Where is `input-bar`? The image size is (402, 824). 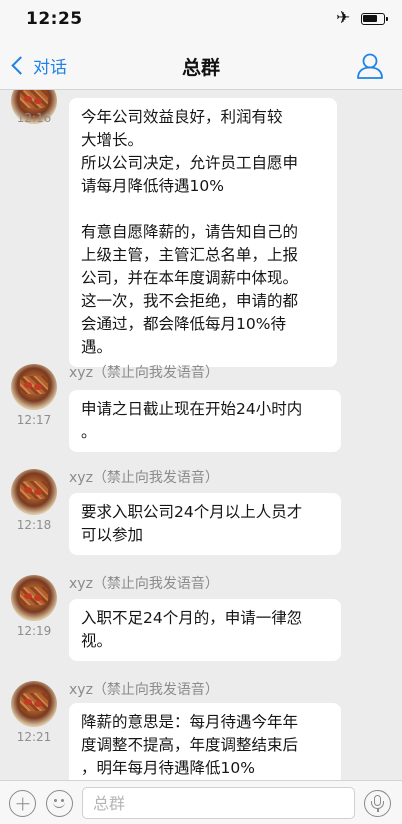 input-bar is located at coordinates (201, 802).